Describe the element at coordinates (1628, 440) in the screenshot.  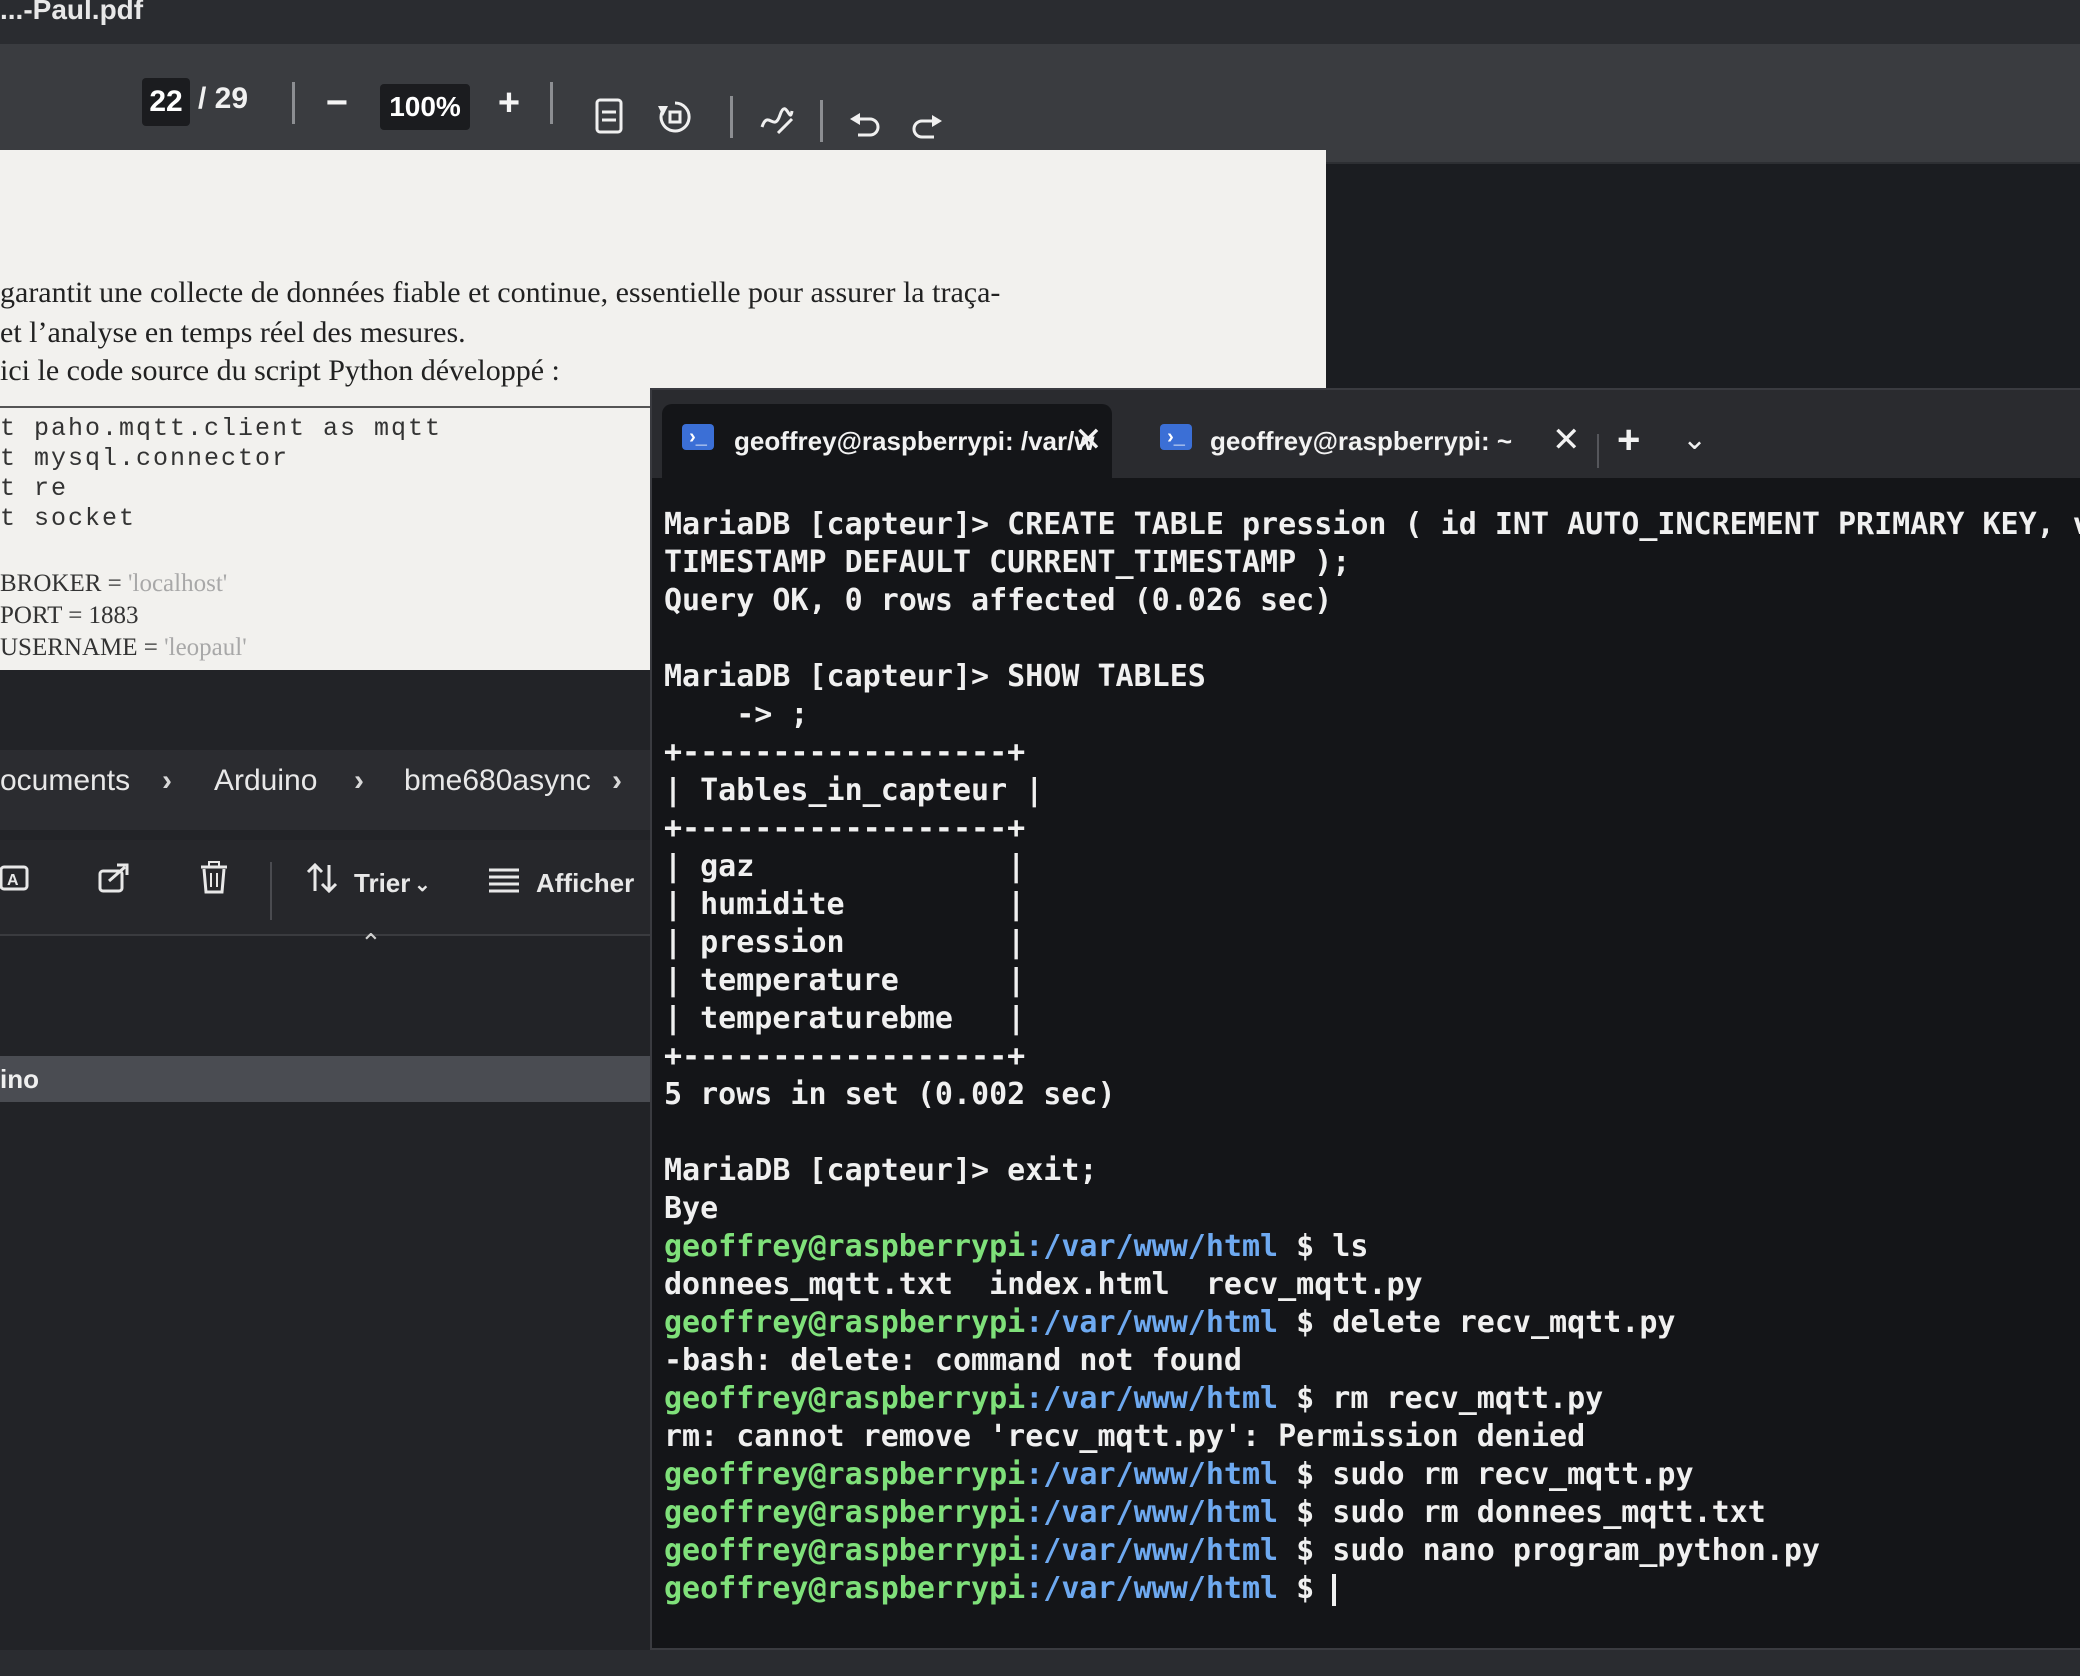
I see `new-tab-button: +` at that location.